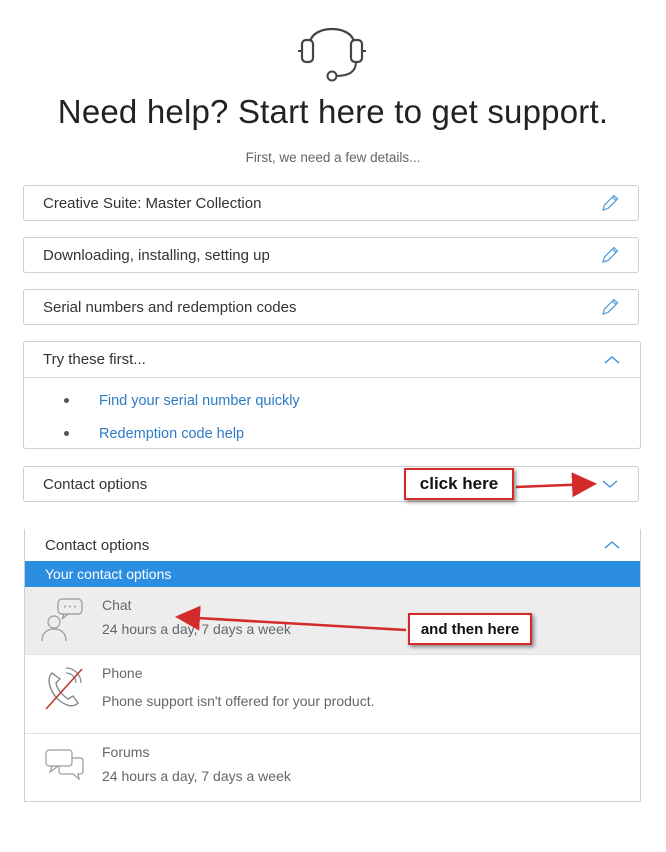  Describe the element at coordinates (459, 484) in the screenshot. I see `click-here-callout: click here` at that location.